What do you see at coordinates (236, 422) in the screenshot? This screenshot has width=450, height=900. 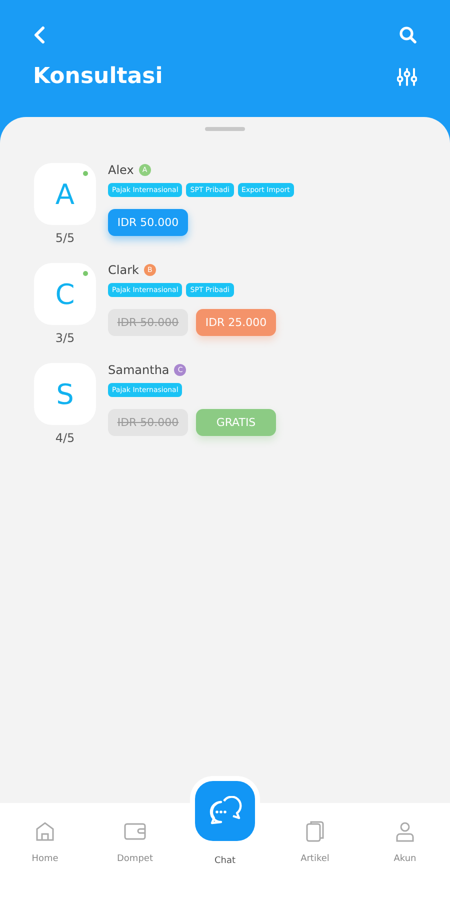 I see `price-button: GRATIS` at bounding box center [236, 422].